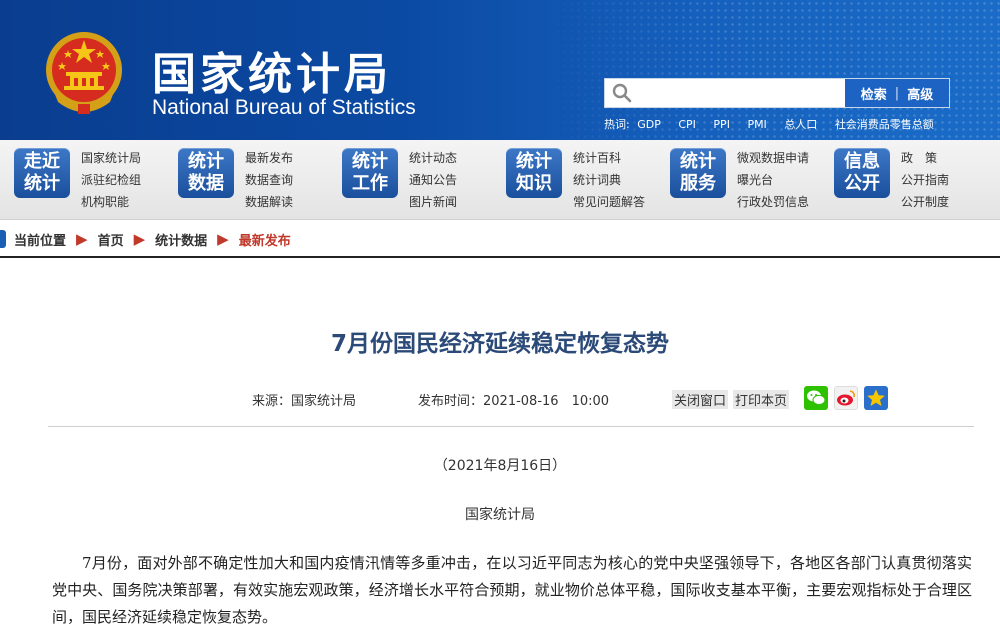 This screenshot has height=637, width=1000. What do you see at coordinates (269, 202) in the screenshot?
I see `nav-link: 数据解读` at bounding box center [269, 202].